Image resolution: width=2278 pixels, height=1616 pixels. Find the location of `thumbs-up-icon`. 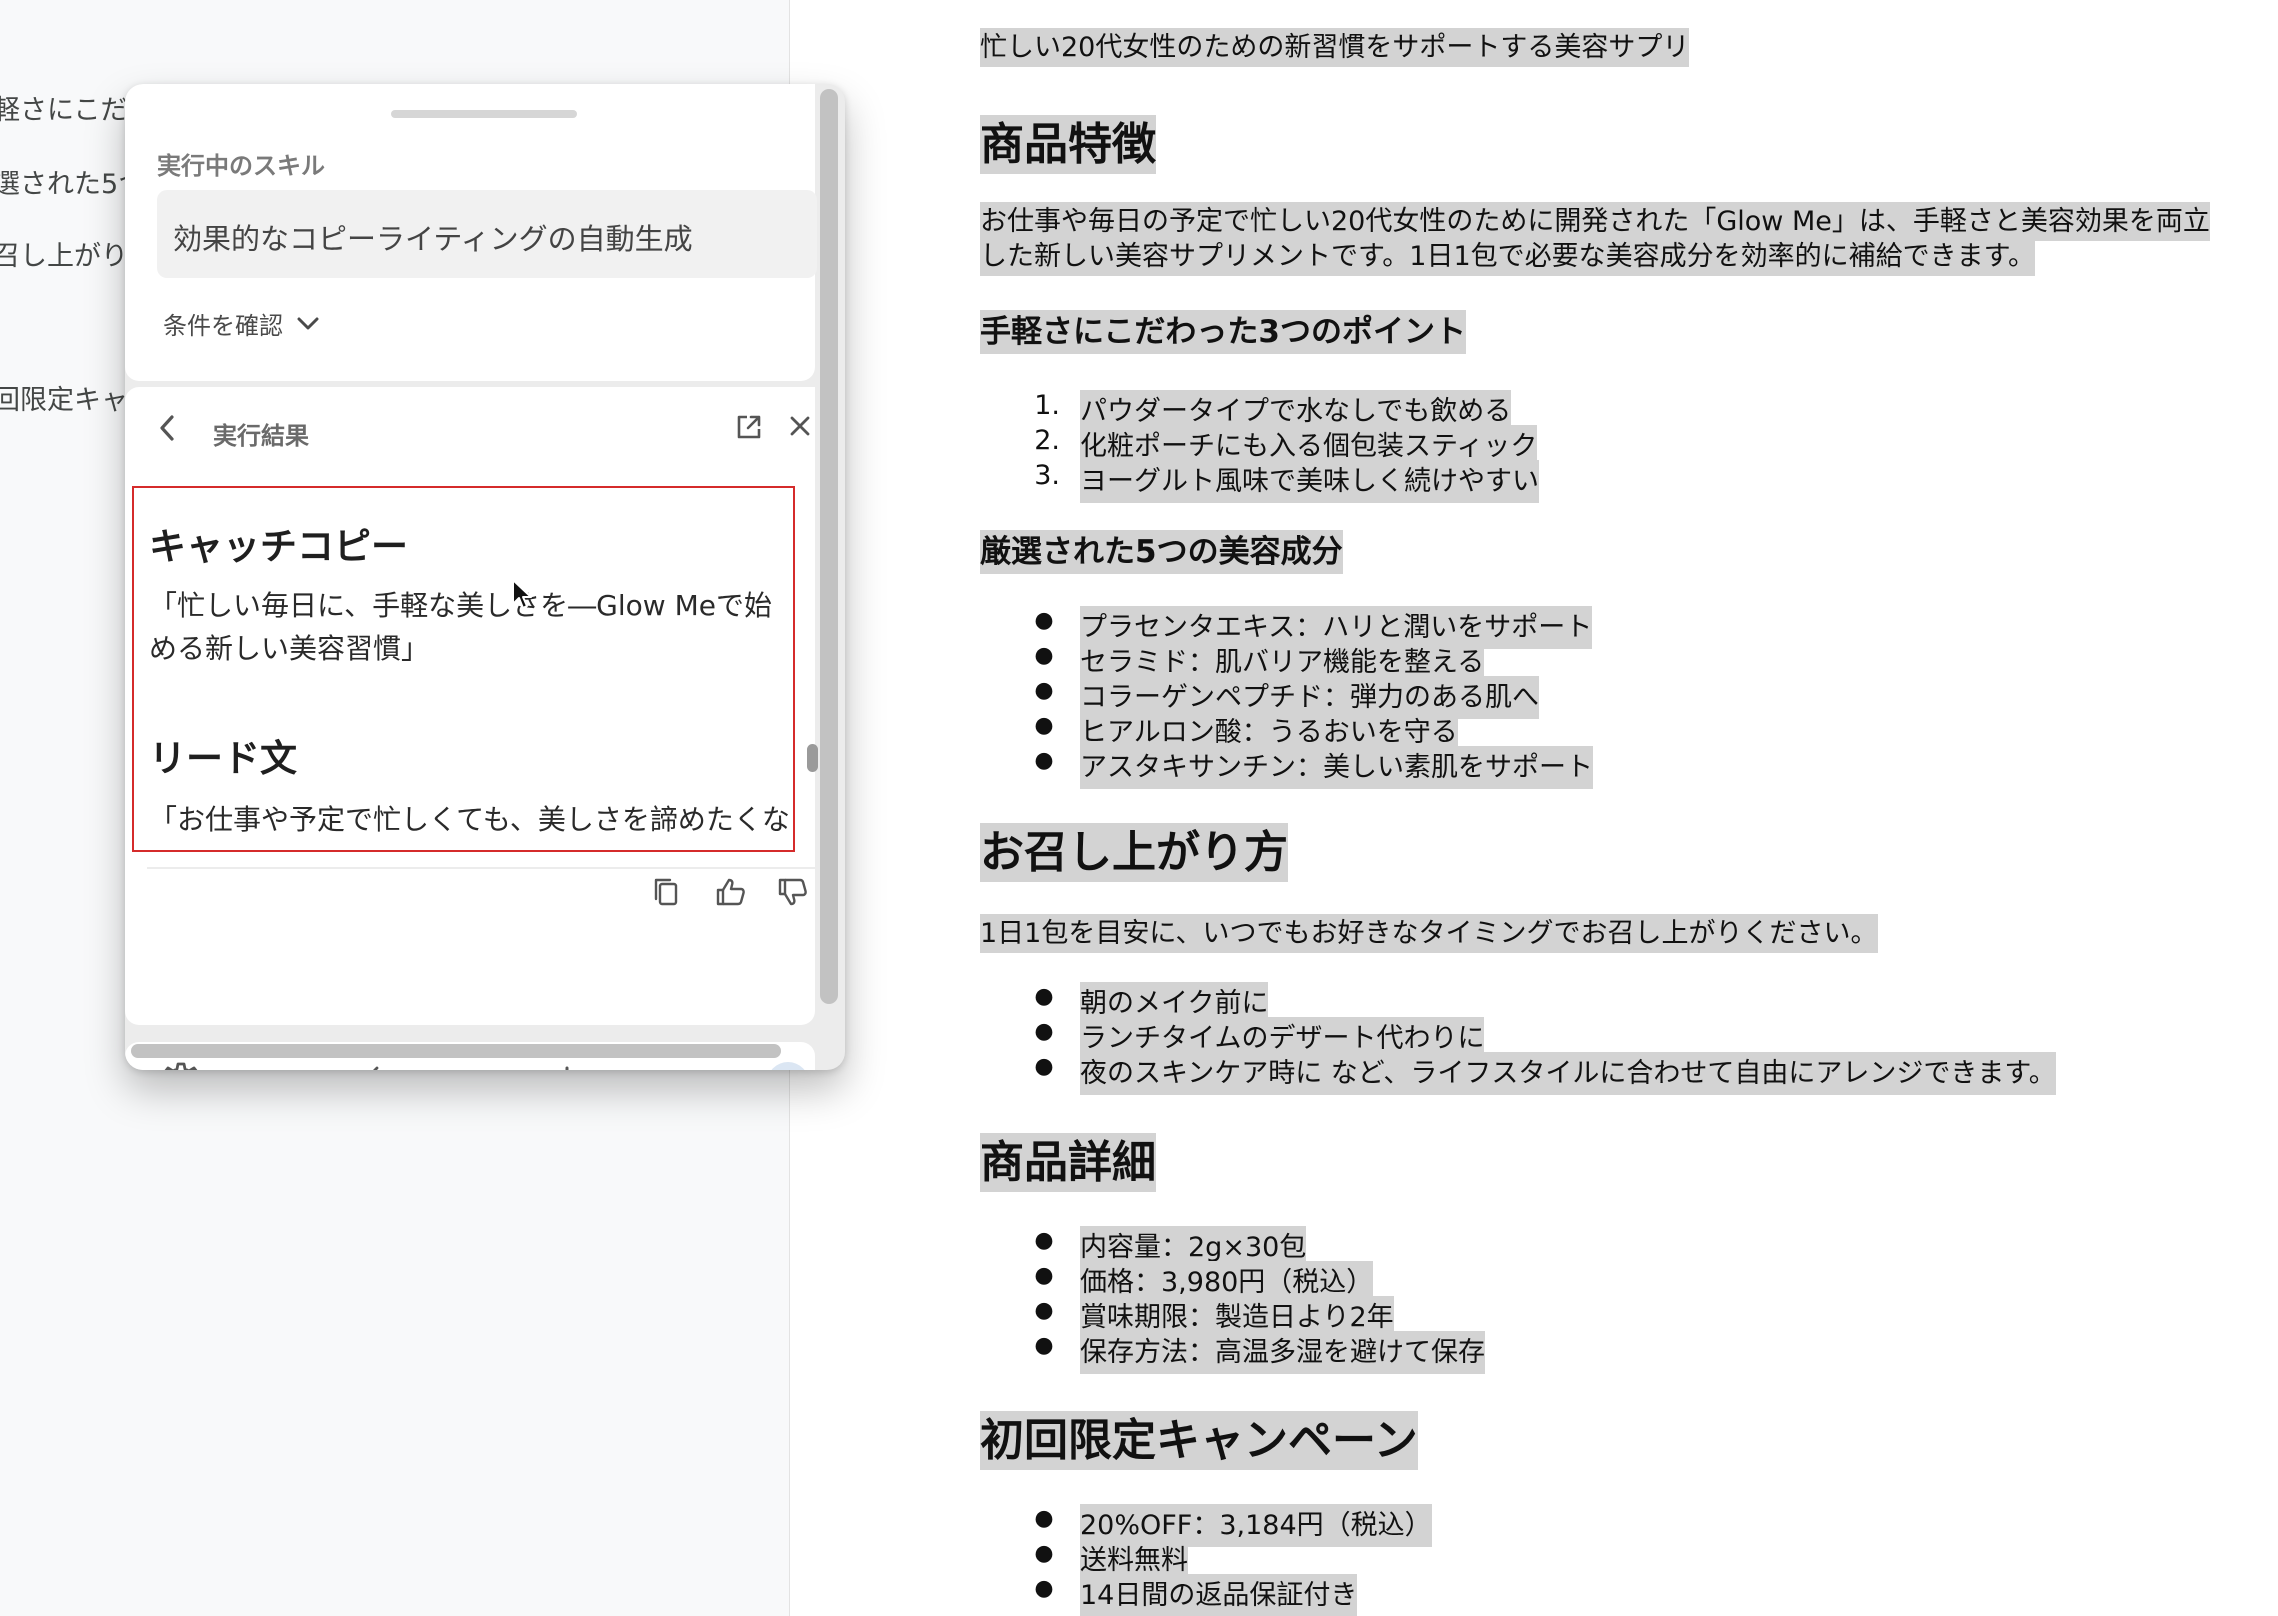

thumbs-up-icon is located at coordinates (731, 892).